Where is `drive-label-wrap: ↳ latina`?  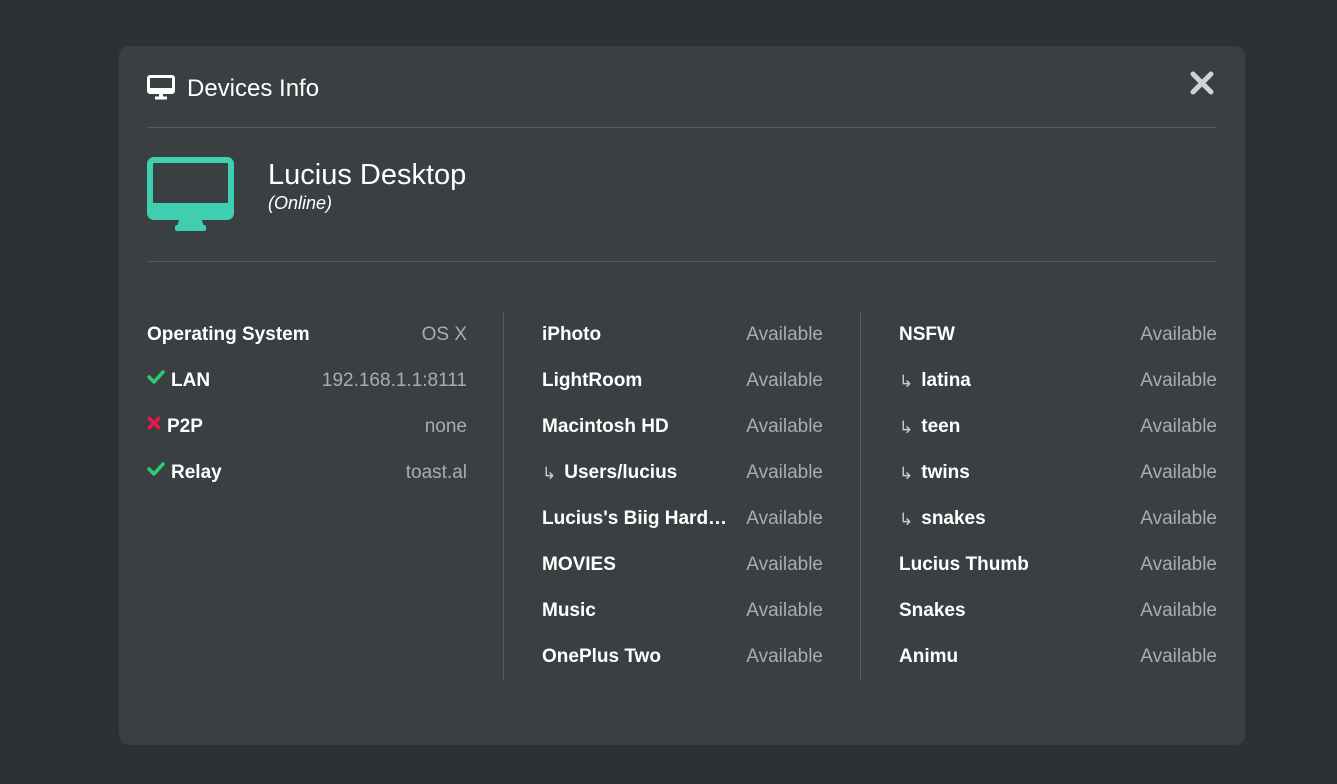 drive-label-wrap: ↳ latina is located at coordinates (935, 381).